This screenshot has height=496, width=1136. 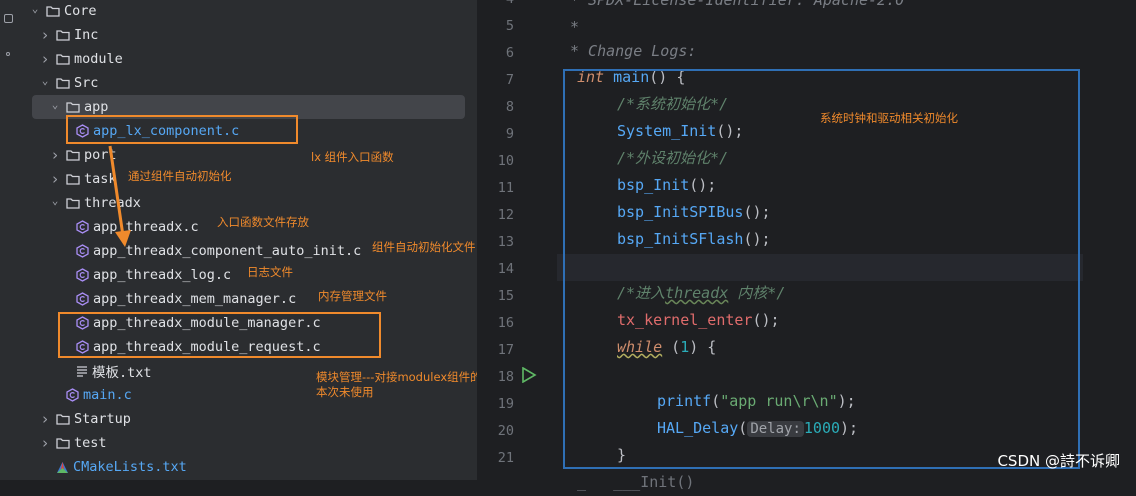 I want to click on line-number: 6, so click(x=509, y=53).